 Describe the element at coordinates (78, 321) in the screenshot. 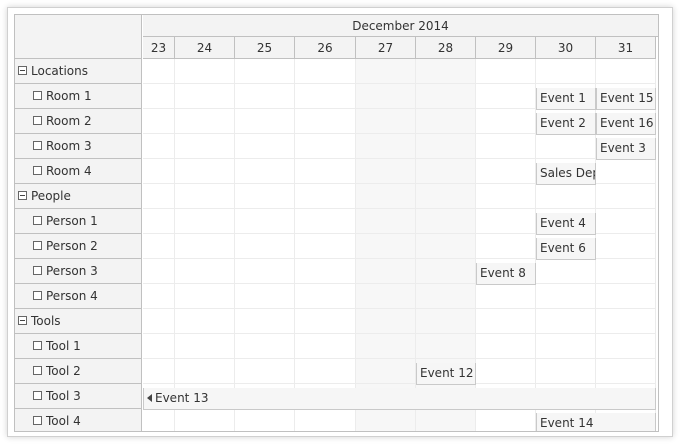

I see `group-row-tools: Tools` at that location.